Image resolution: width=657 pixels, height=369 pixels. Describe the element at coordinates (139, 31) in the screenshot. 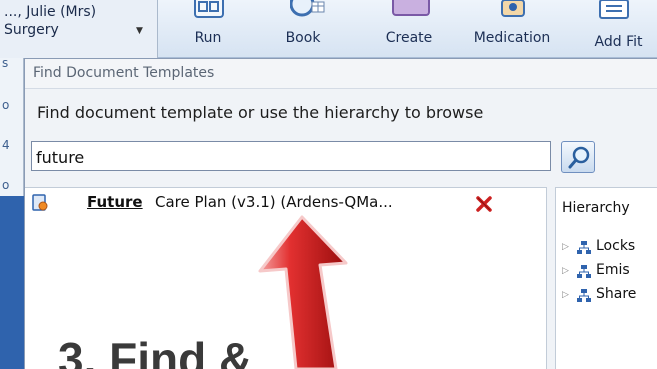

I see `chevron-down-icon: ▼` at that location.